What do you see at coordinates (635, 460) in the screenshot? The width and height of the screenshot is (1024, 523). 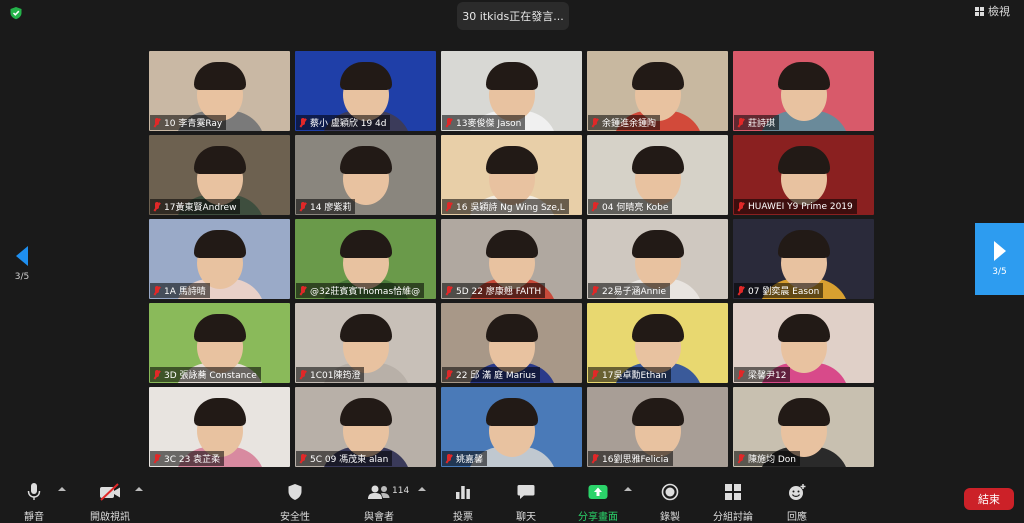 I see `participant-name: 16劉思雅Felicia` at bounding box center [635, 460].